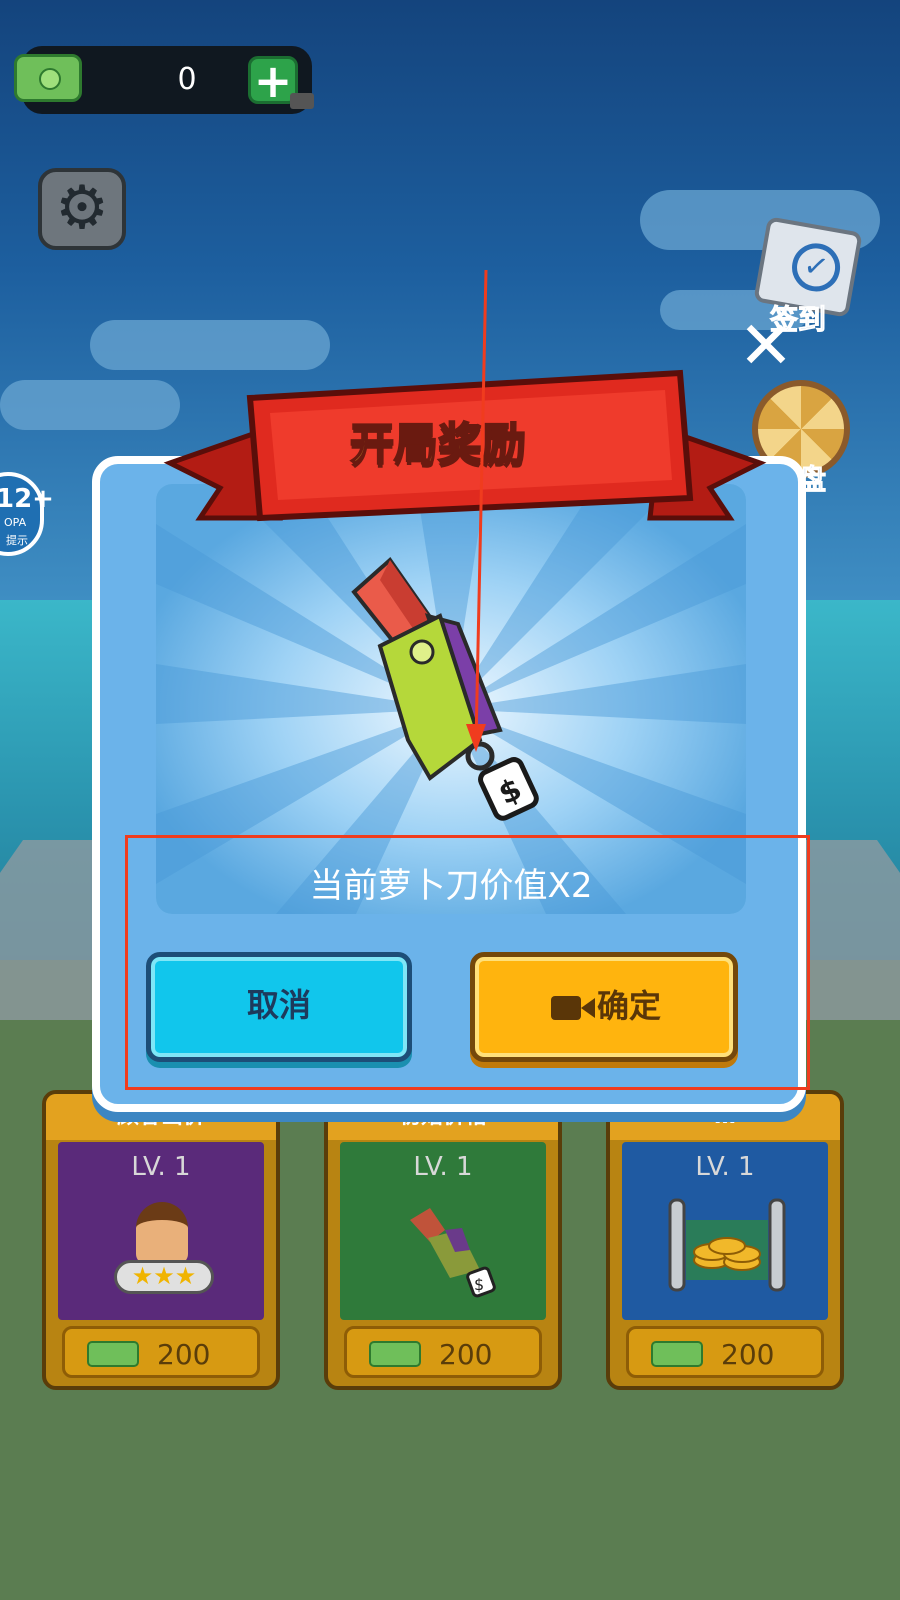 This screenshot has height=1600, width=900. Describe the element at coordinates (438, 444) in the screenshot. I see `dialog-title: 开局奖励` at that location.